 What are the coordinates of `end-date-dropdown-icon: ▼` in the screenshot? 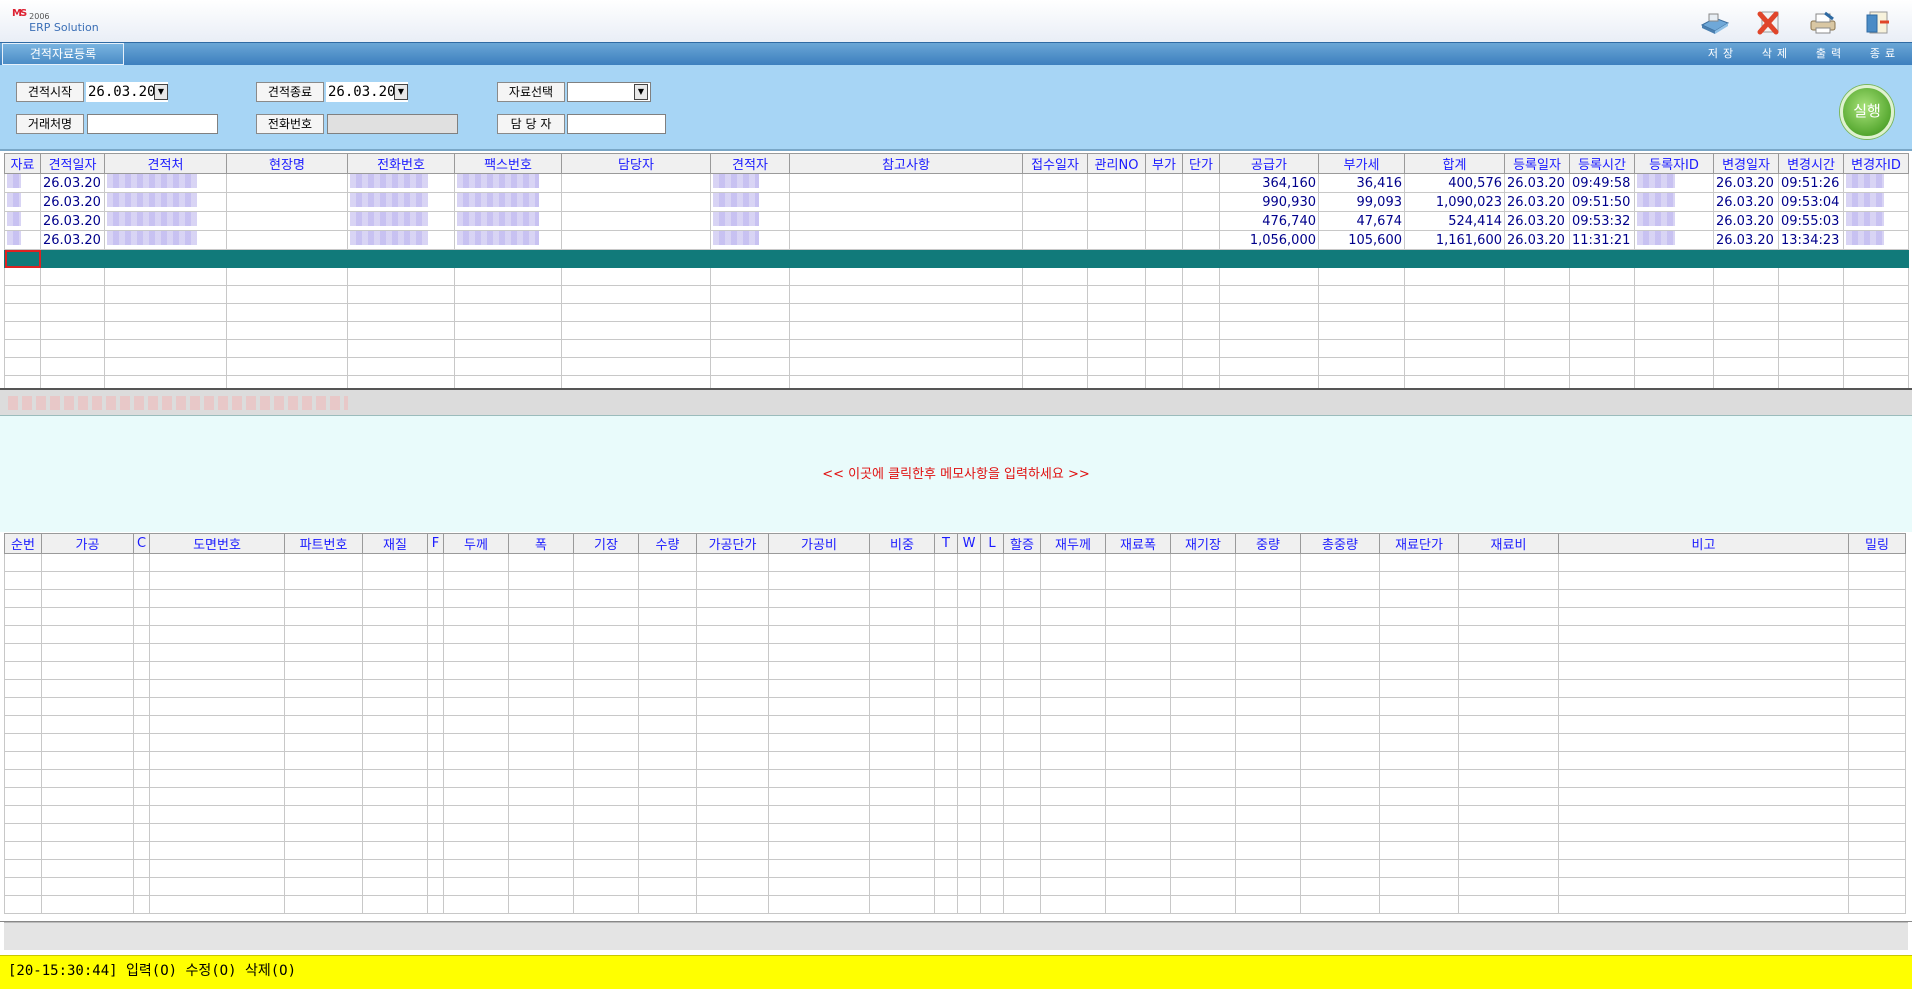 It's located at (401, 92).